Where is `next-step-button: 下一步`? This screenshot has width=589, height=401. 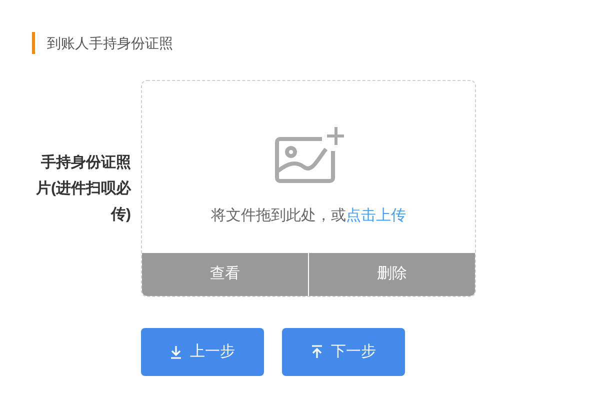 next-step-button: 下一步 is located at coordinates (343, 352).